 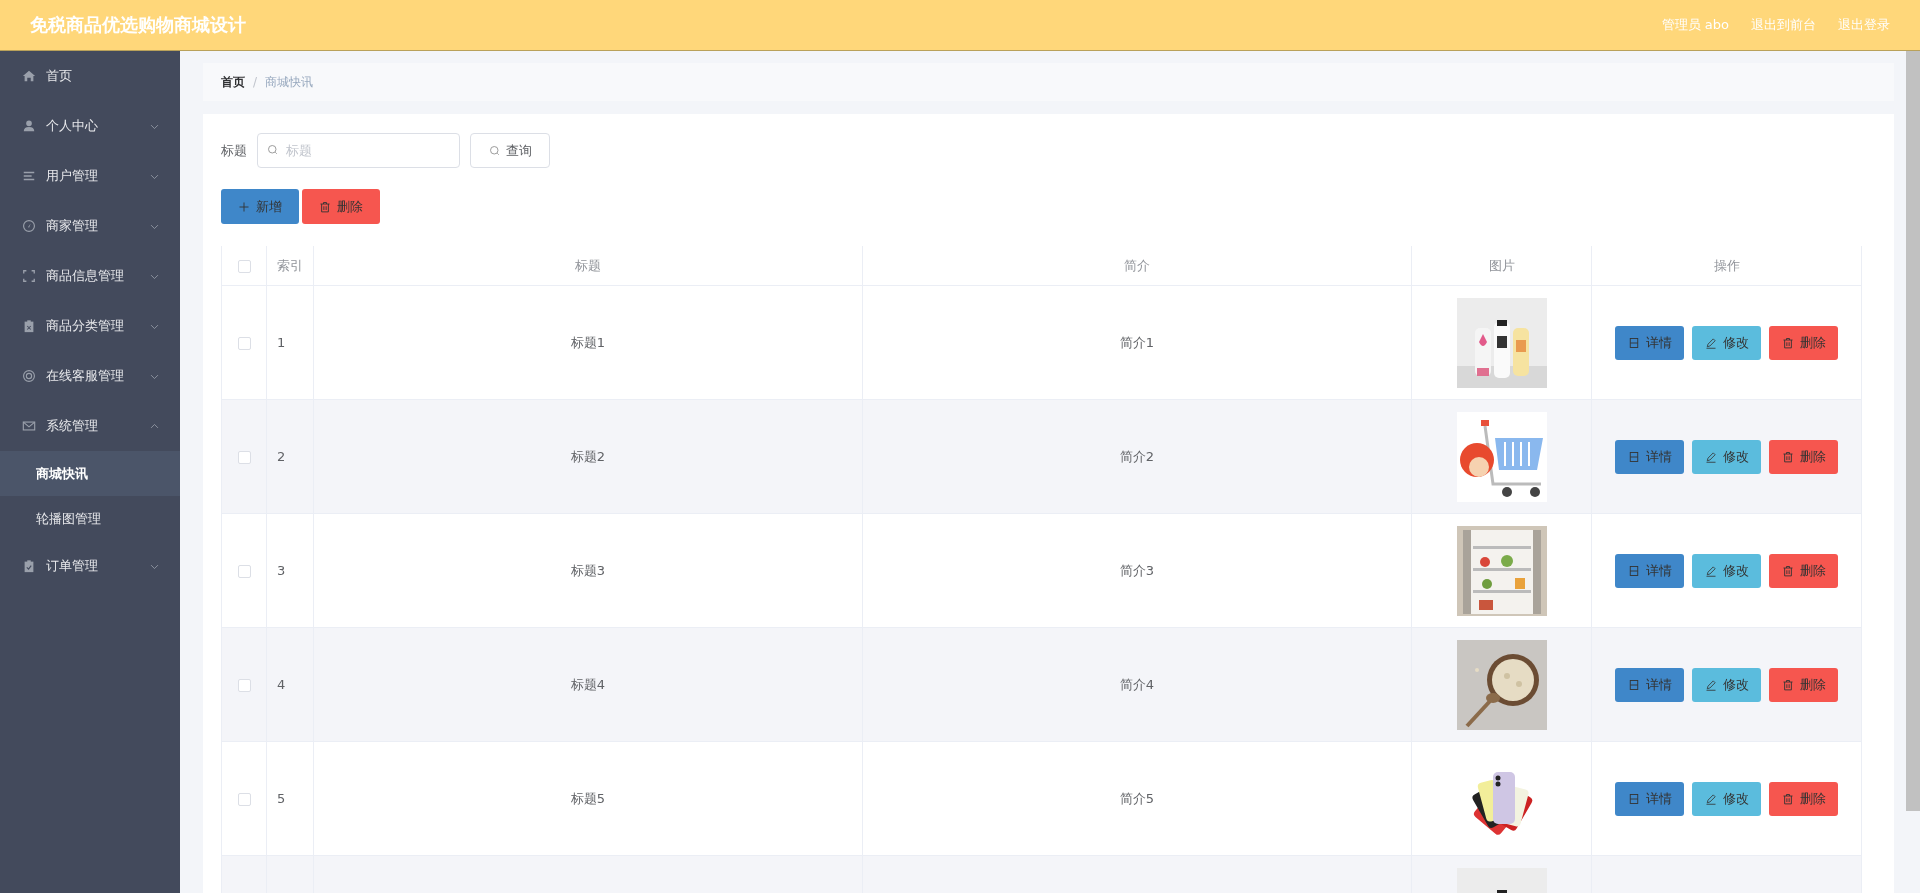 What do you see at coordinates (588, 265) in the screenshot?
I see `column-header: 标题` at bounding box center [588, 265].